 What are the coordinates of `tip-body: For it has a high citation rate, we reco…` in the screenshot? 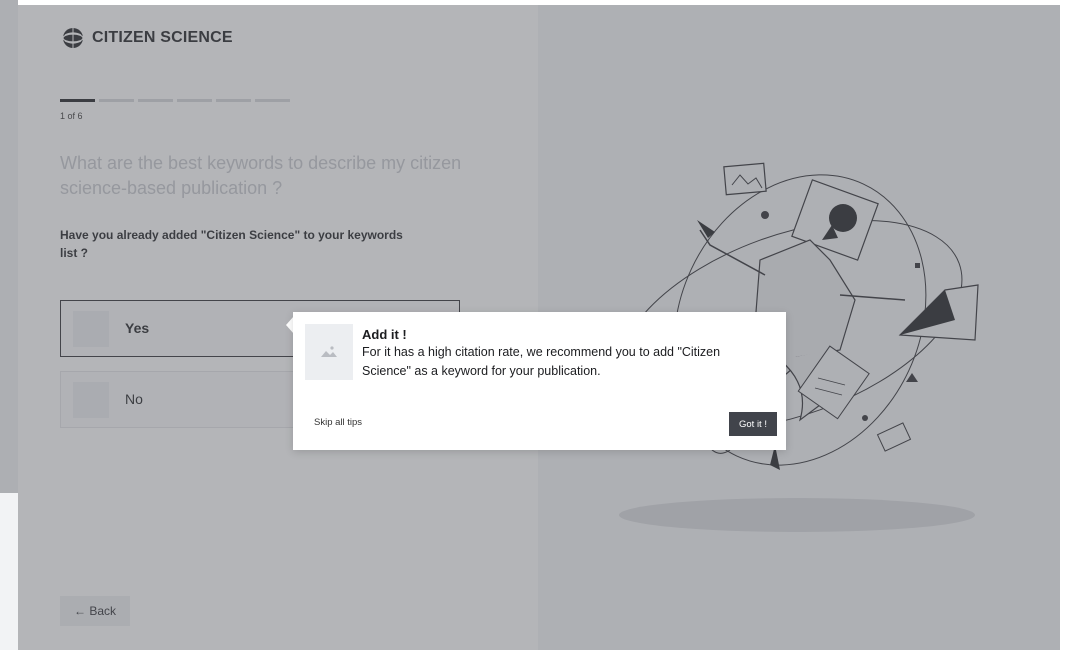 It's located at (541, 361).